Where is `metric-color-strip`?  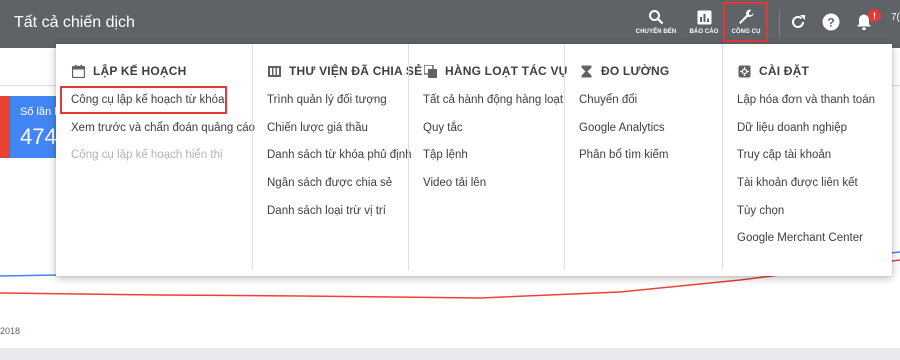
metric-color-strip is located at coordinates (5, 127).